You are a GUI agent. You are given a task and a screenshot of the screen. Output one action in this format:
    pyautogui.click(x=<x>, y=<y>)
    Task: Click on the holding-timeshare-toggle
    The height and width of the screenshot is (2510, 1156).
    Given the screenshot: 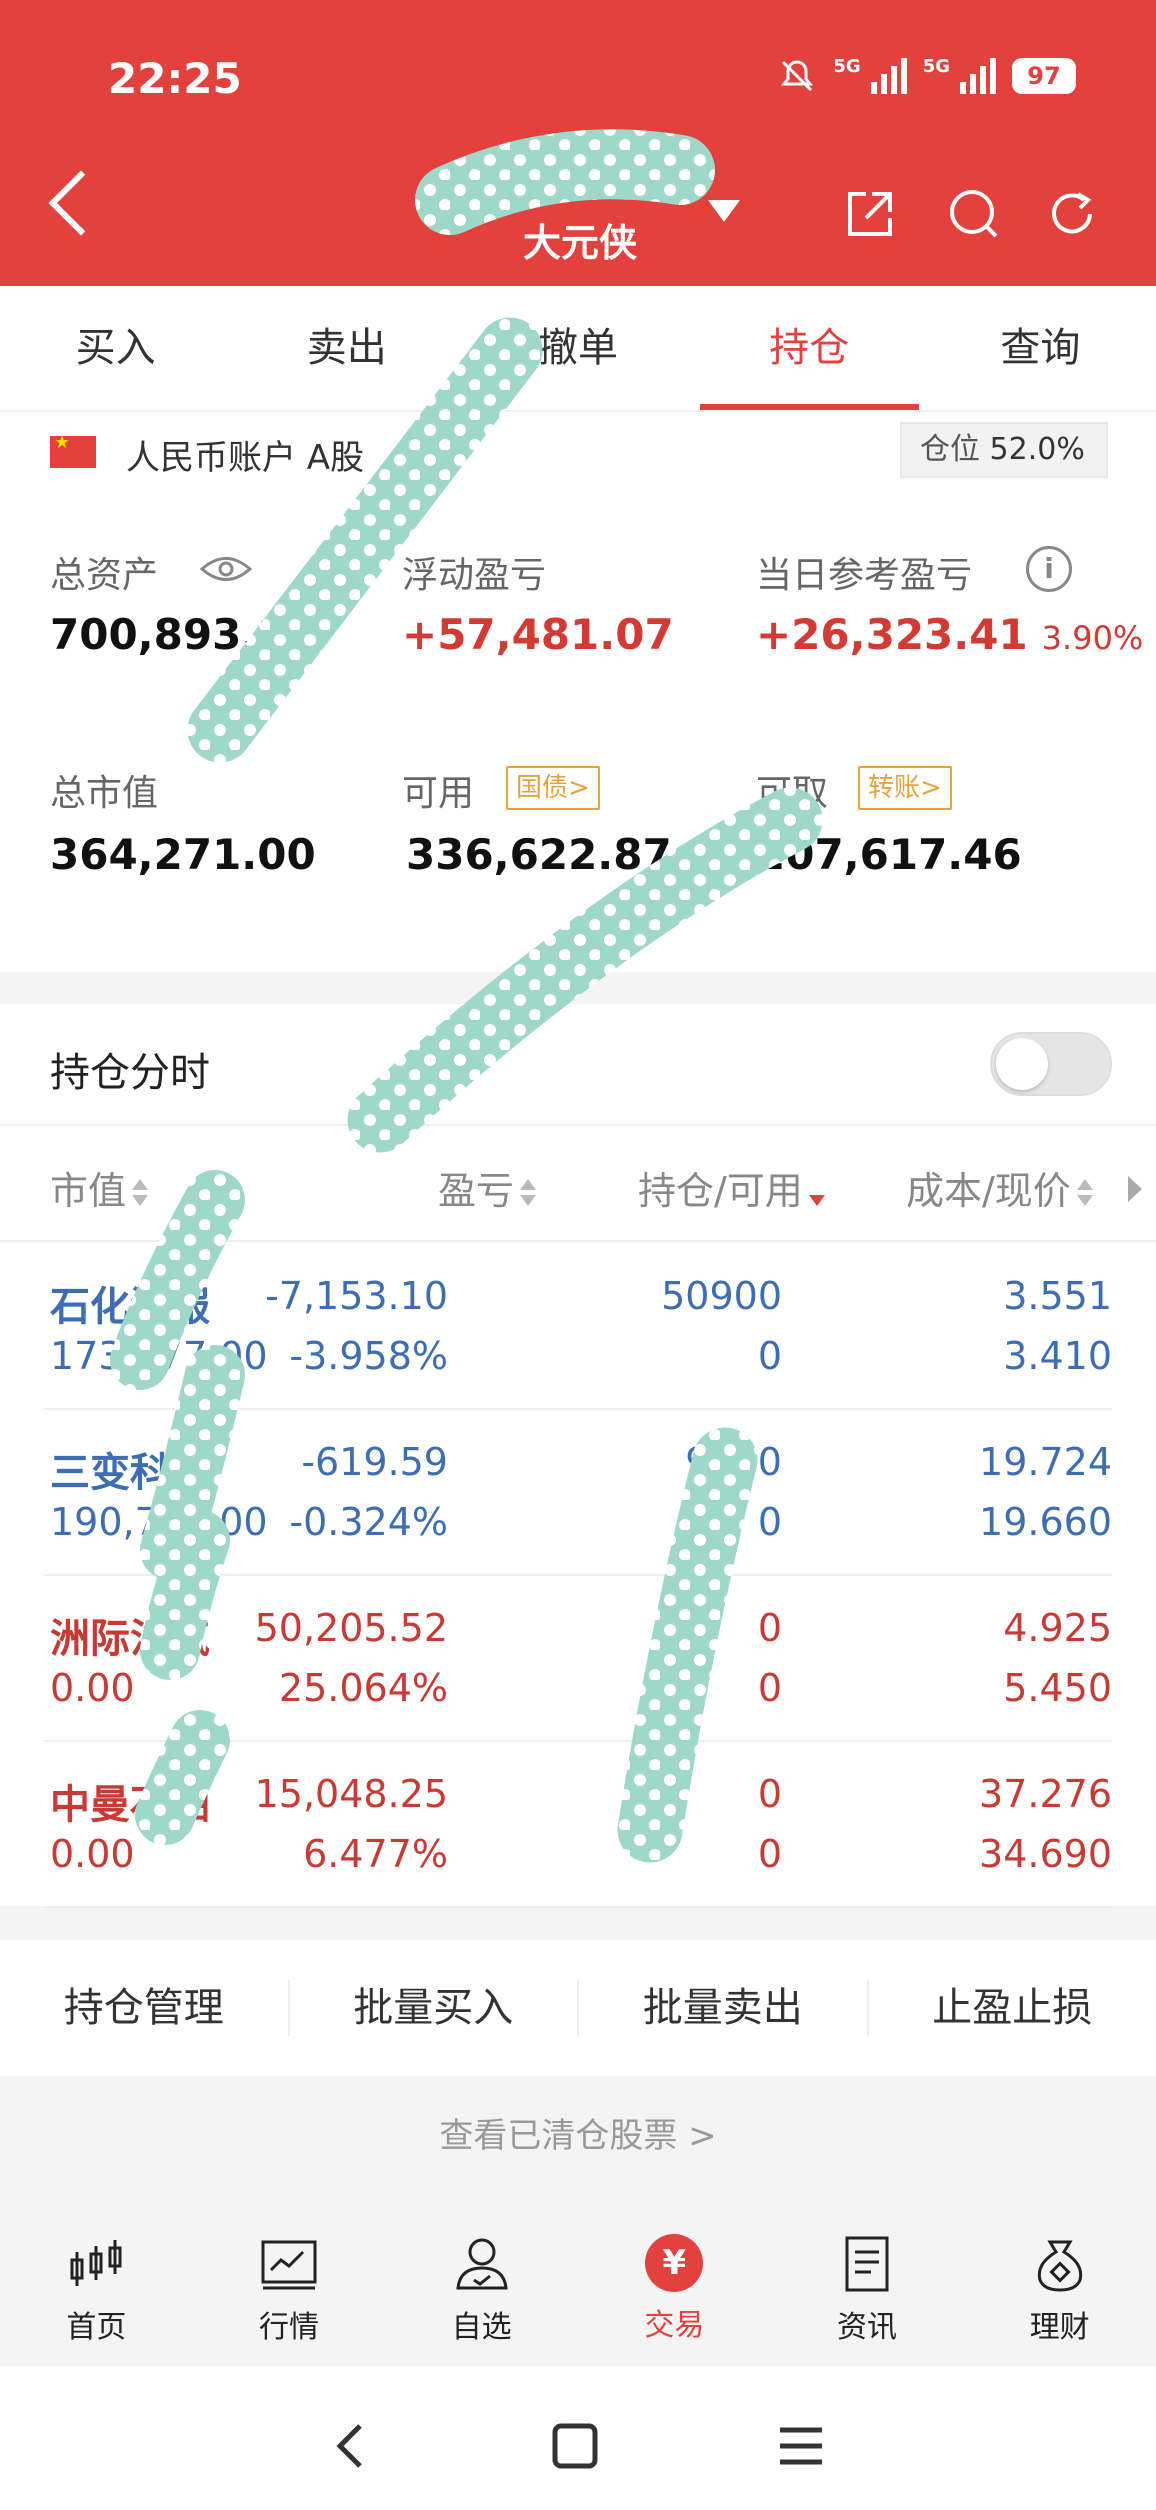 What is the action you would take?
    pyautogui.click(x=1051, y=1064)
    